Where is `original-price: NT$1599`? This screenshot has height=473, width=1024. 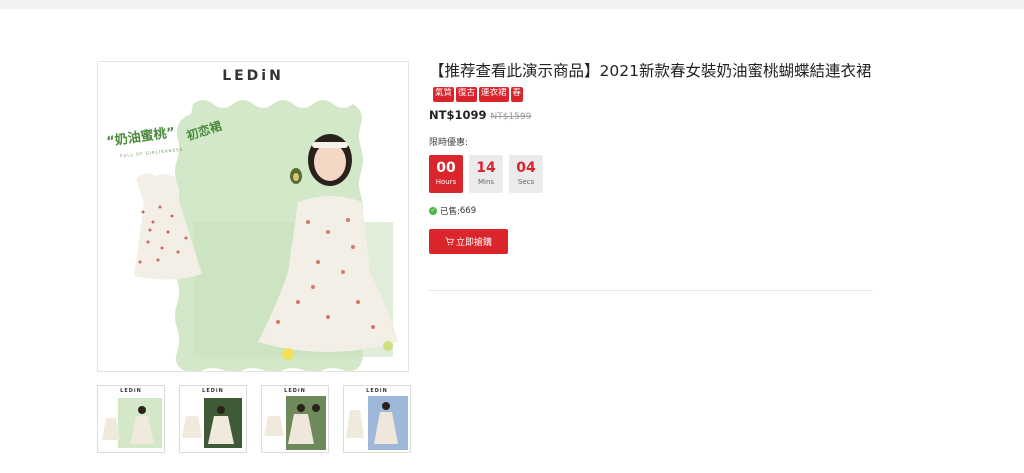 original-price: NT$1599 is located at coordinates (511, 117).